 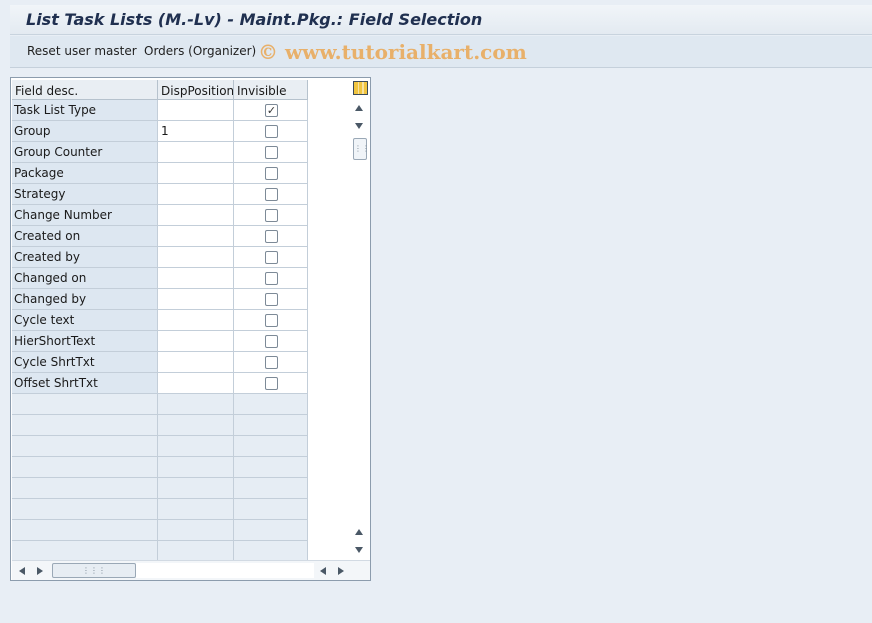 What do you see at coordinates (94, 570) in the screenshot?
I see `horizontal-scroll-thumb: ⋮⋮⋮` at bounding box center [94, 570].